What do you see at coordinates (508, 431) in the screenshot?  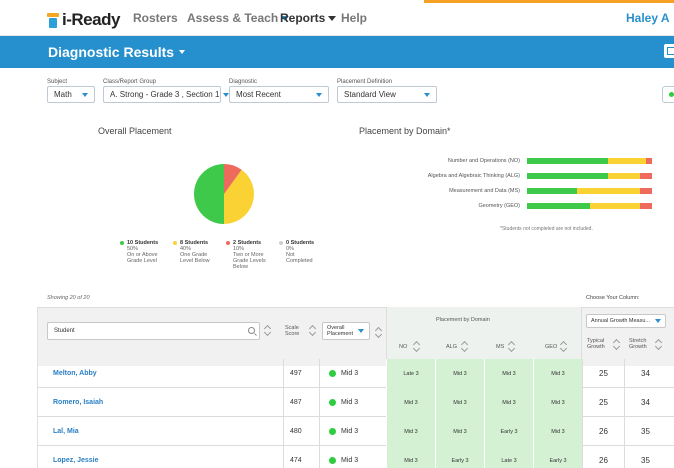 I see `domain-cell-ms: Early 3` at bounding box center [508, 431].